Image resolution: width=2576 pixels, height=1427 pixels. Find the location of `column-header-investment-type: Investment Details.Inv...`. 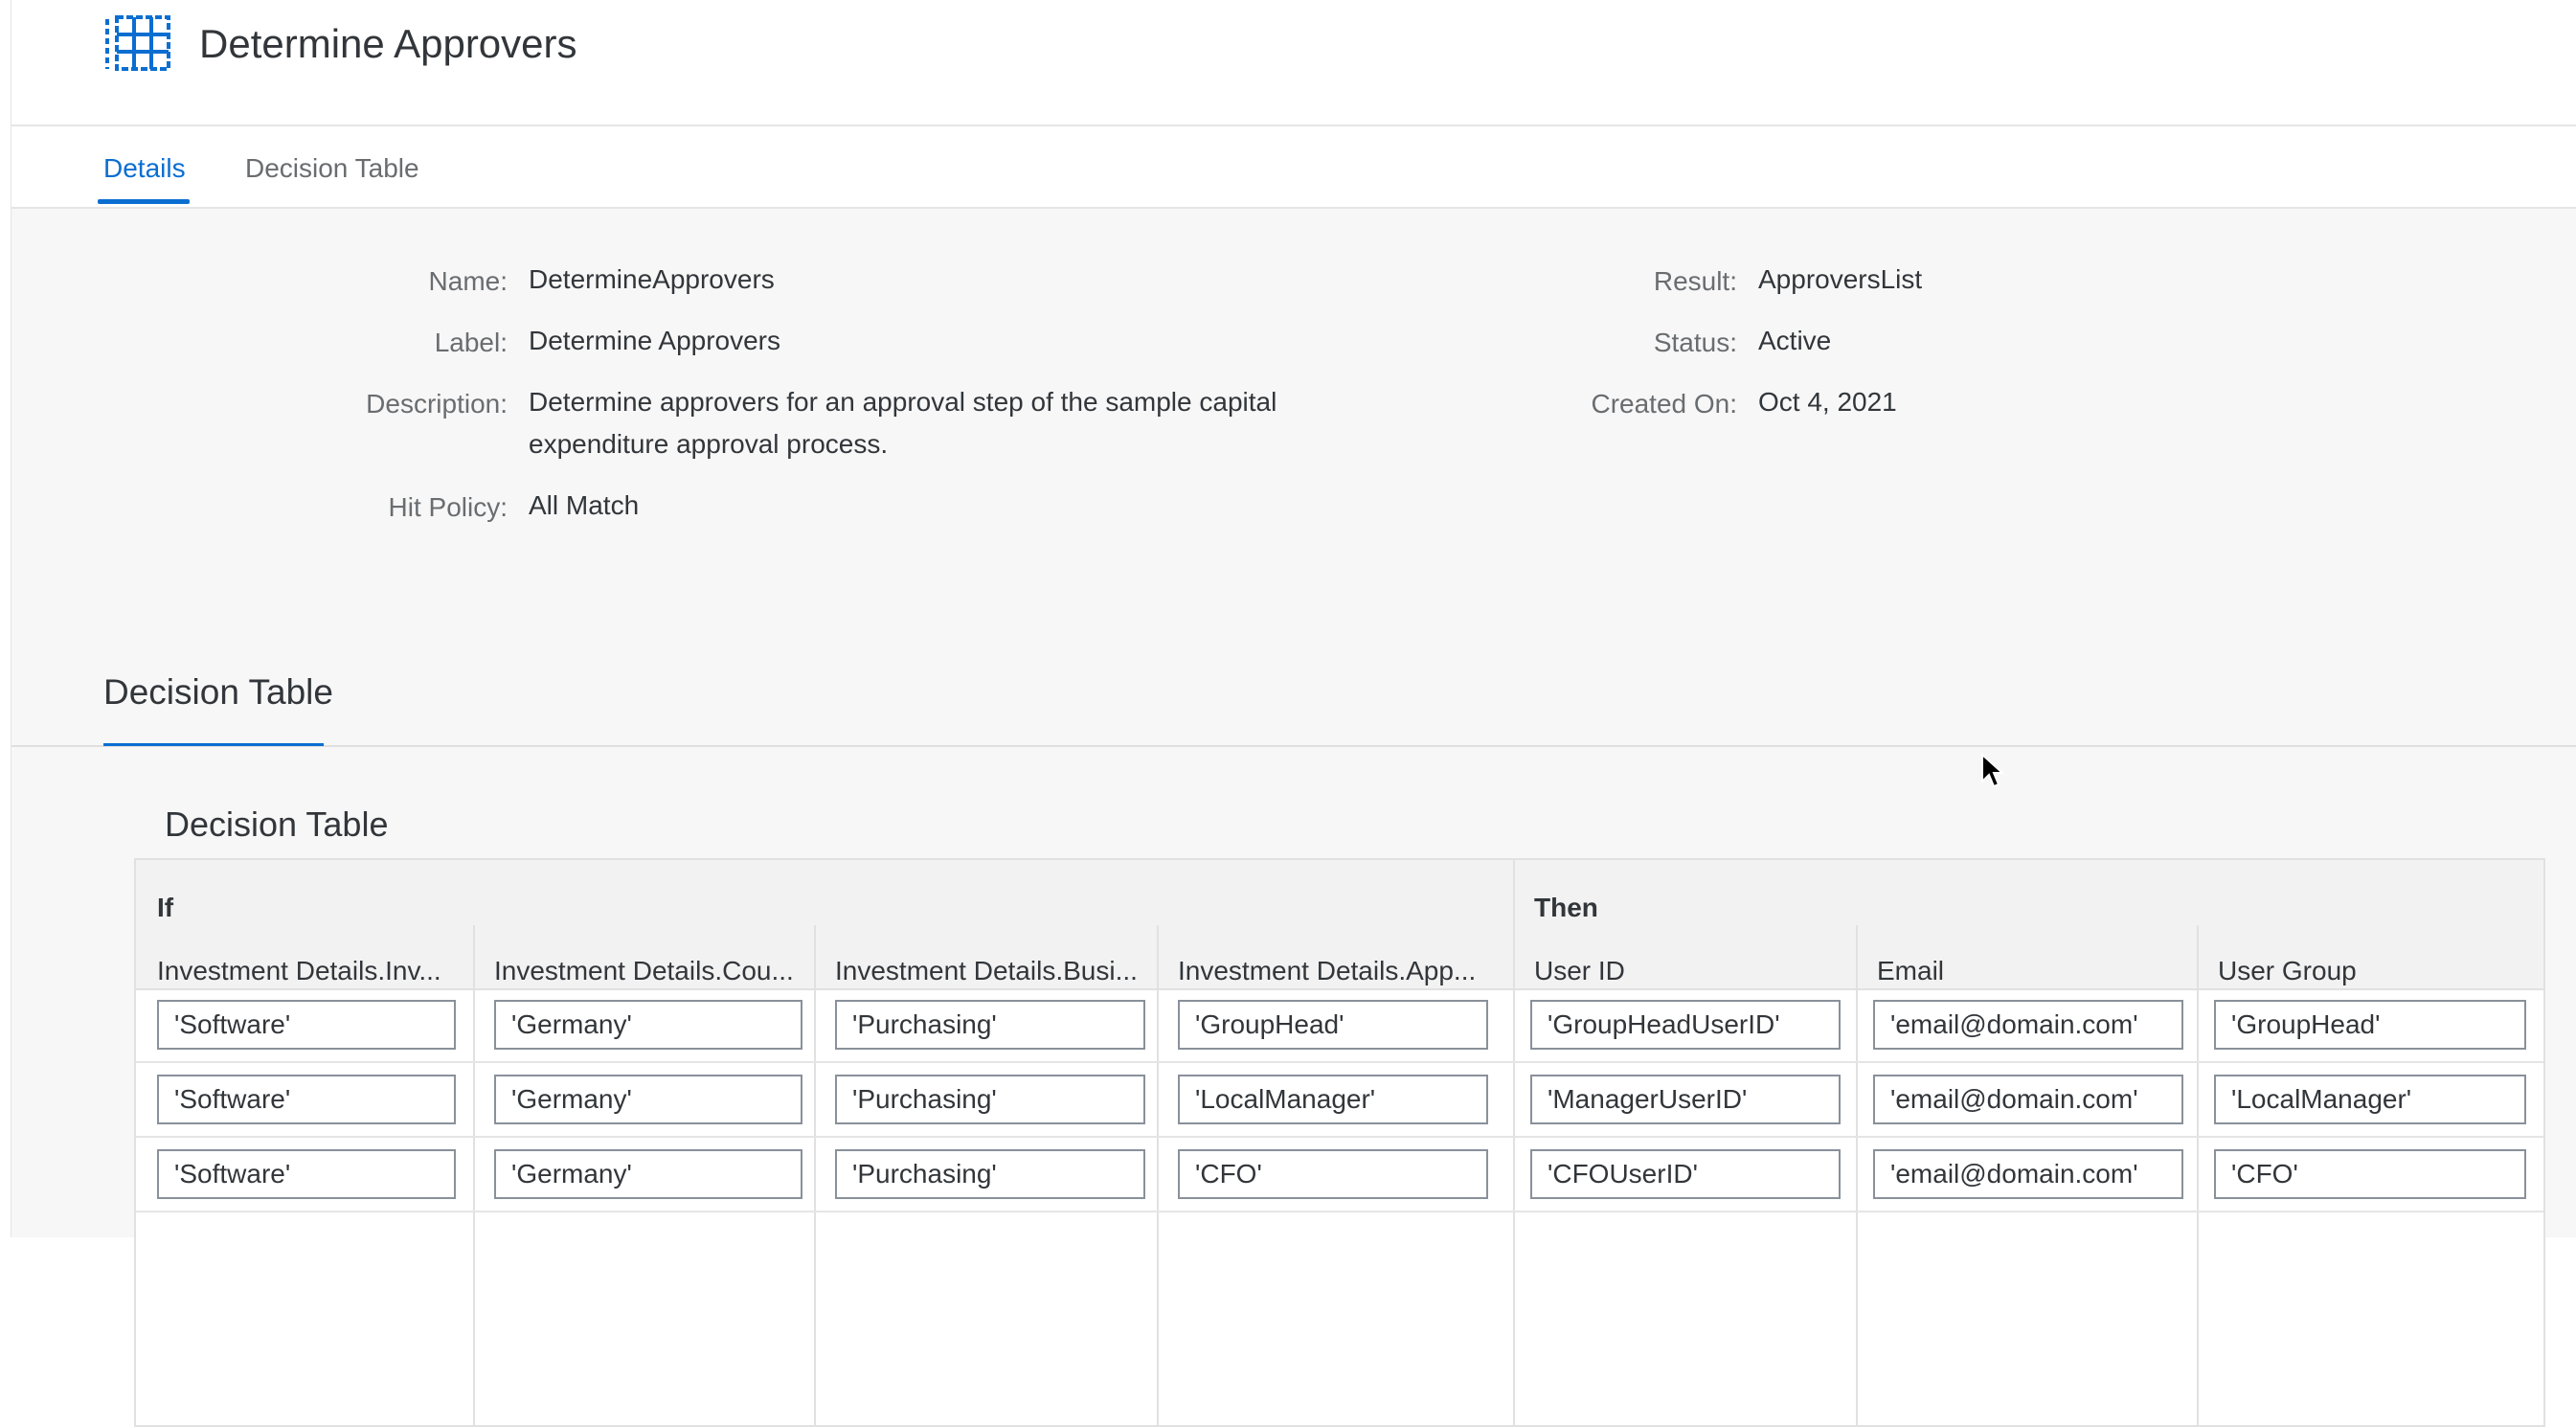

column-header-investment-type: Investment Details.Inv... is located at coordinates (310, 971).